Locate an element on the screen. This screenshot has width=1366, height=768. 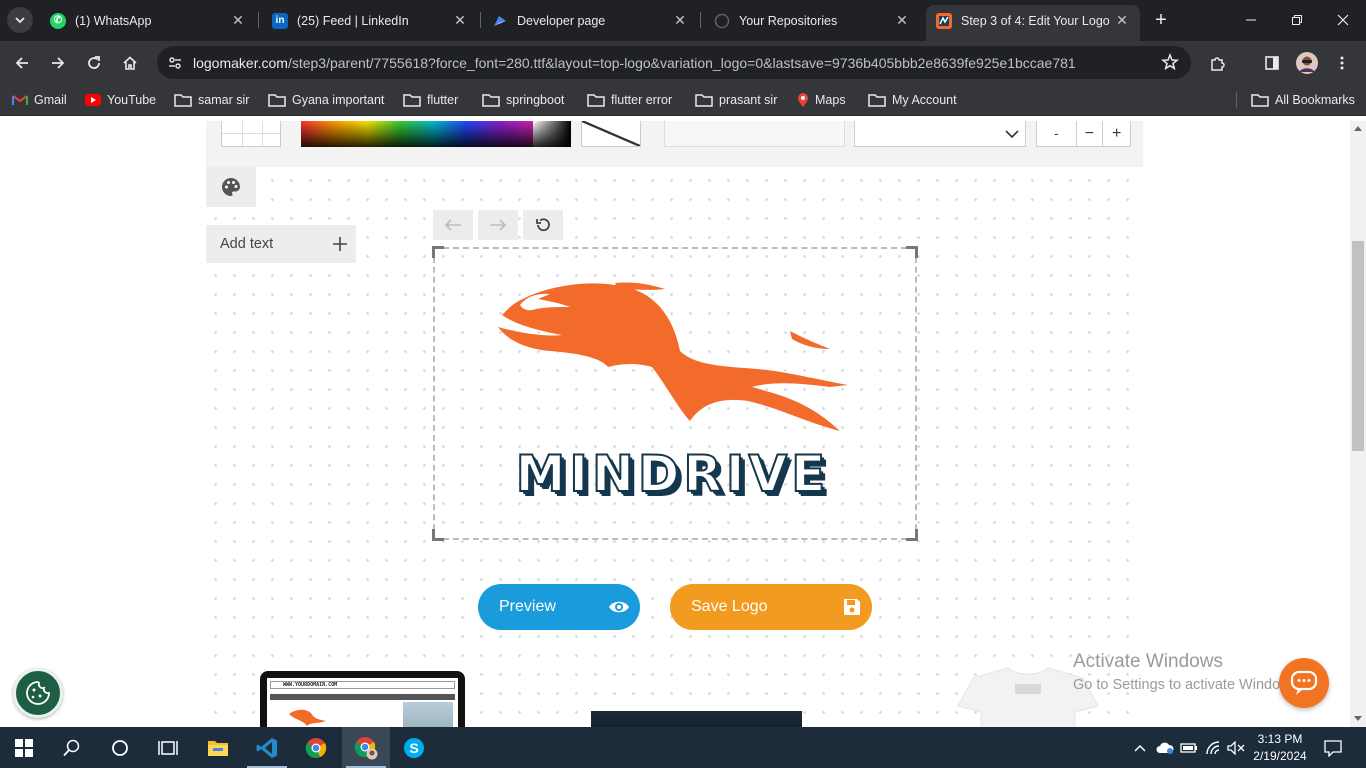
network-tray is located at coordinates (1214, 747).